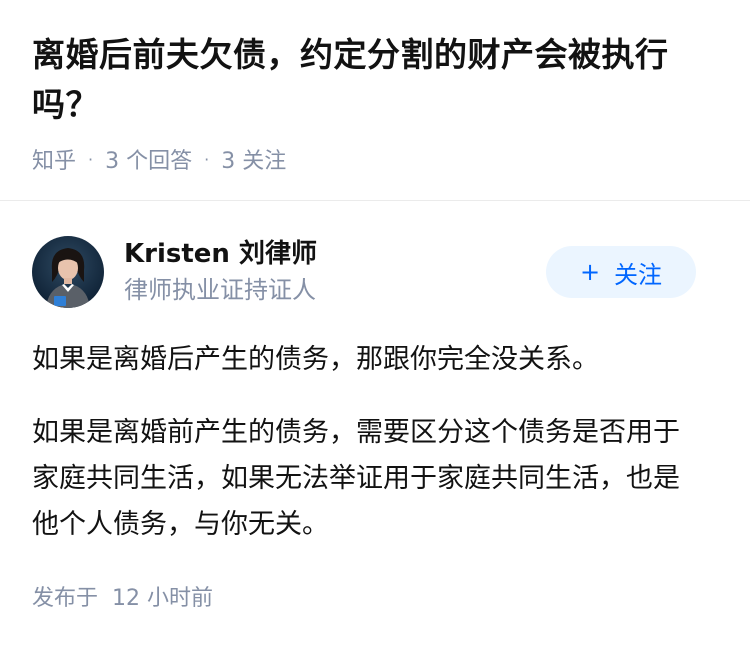 The height and width of the screenshot is (670, 750). I want to click on publish-info: 发布于 12 小时前, so click(375, 596).